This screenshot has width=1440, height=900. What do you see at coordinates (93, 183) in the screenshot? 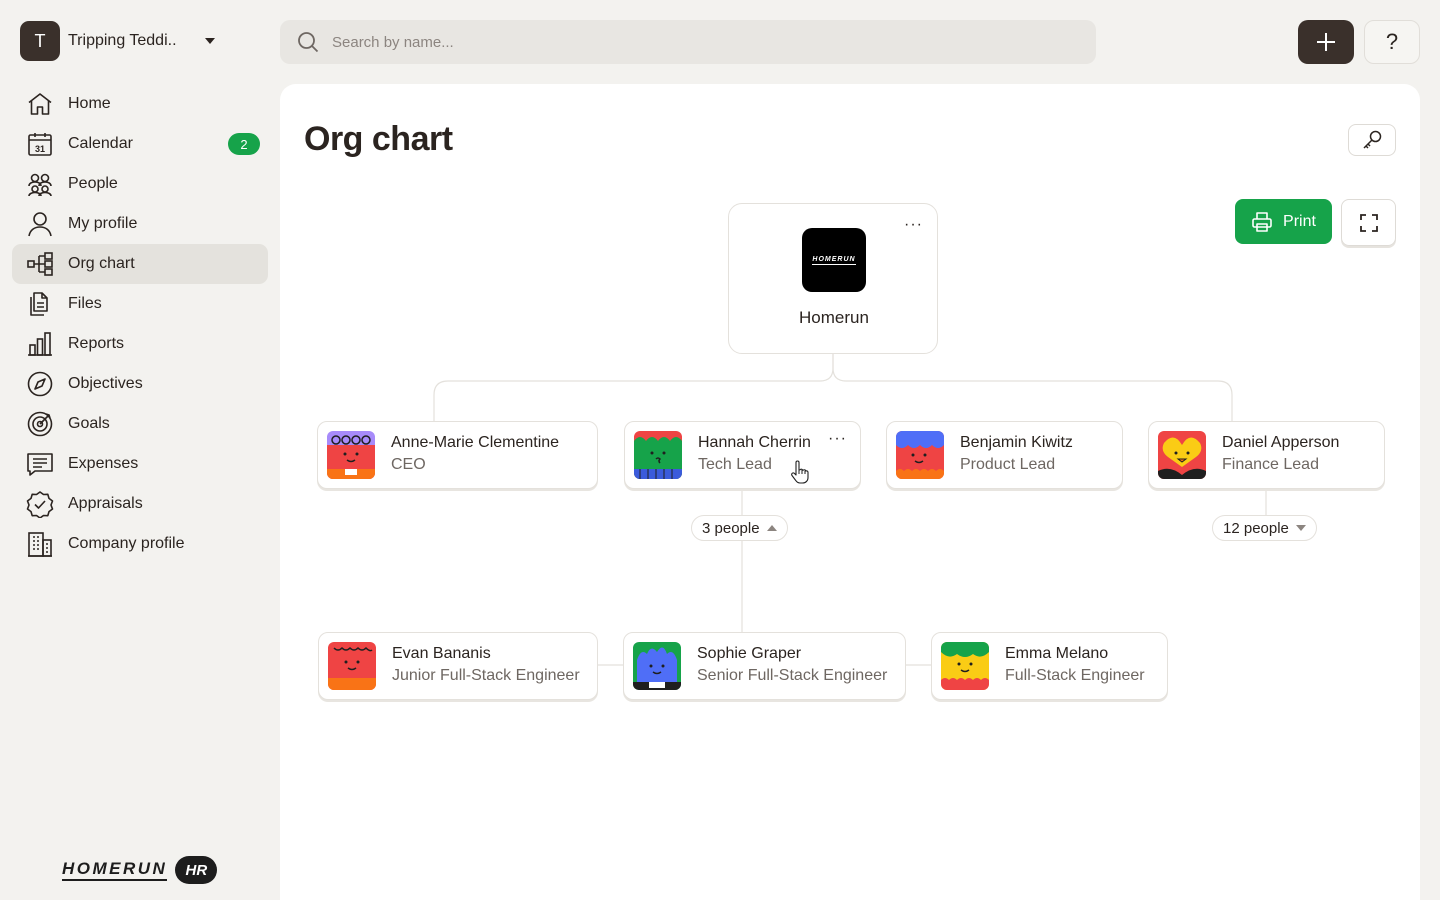
I see `sidebar-item-label: People` at bounding box center [93, 183].